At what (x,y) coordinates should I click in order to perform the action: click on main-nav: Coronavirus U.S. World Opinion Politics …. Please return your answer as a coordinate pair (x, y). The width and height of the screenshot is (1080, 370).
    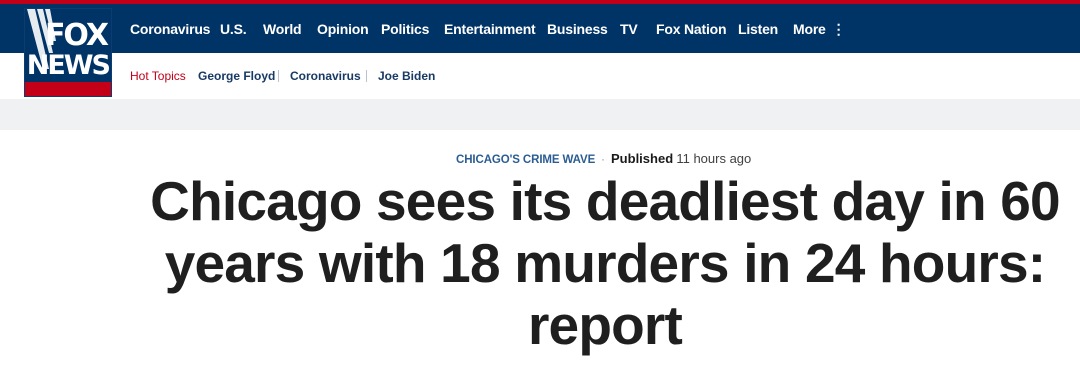
    Looking at the image, I should click on (540, 28).